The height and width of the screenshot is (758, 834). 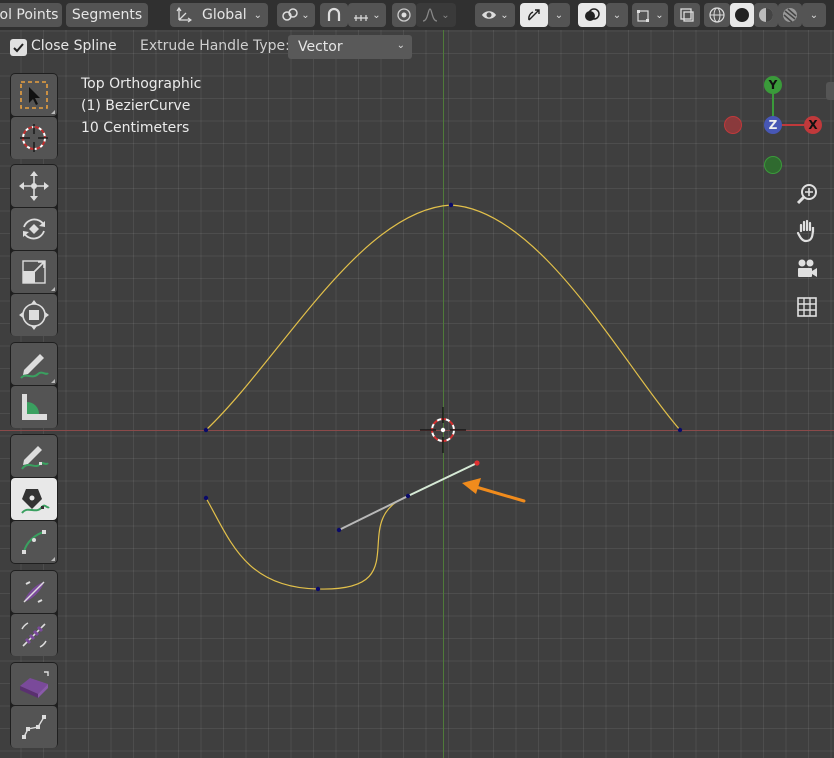 I want to click on bezier-icon, so click(x=34, y=542).